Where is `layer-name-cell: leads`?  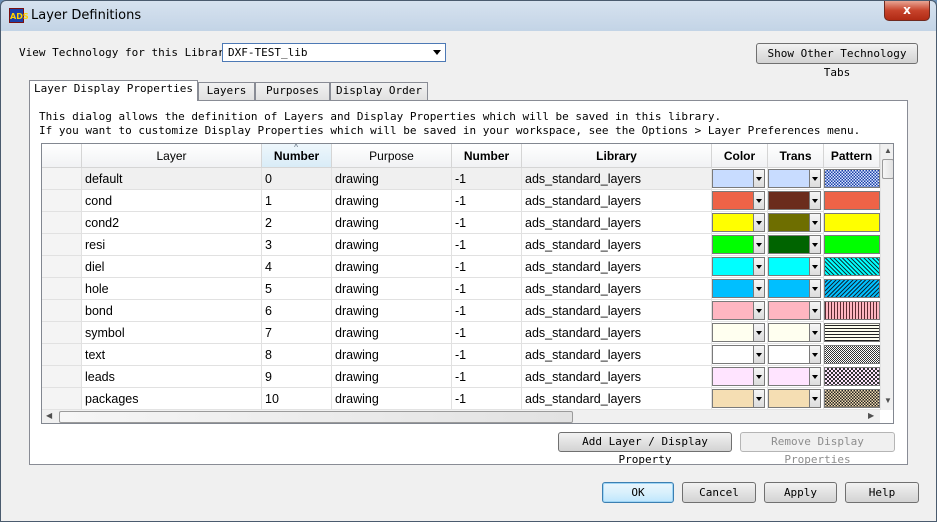 layer-name-cell: leads is located at coordinates (172, 377).